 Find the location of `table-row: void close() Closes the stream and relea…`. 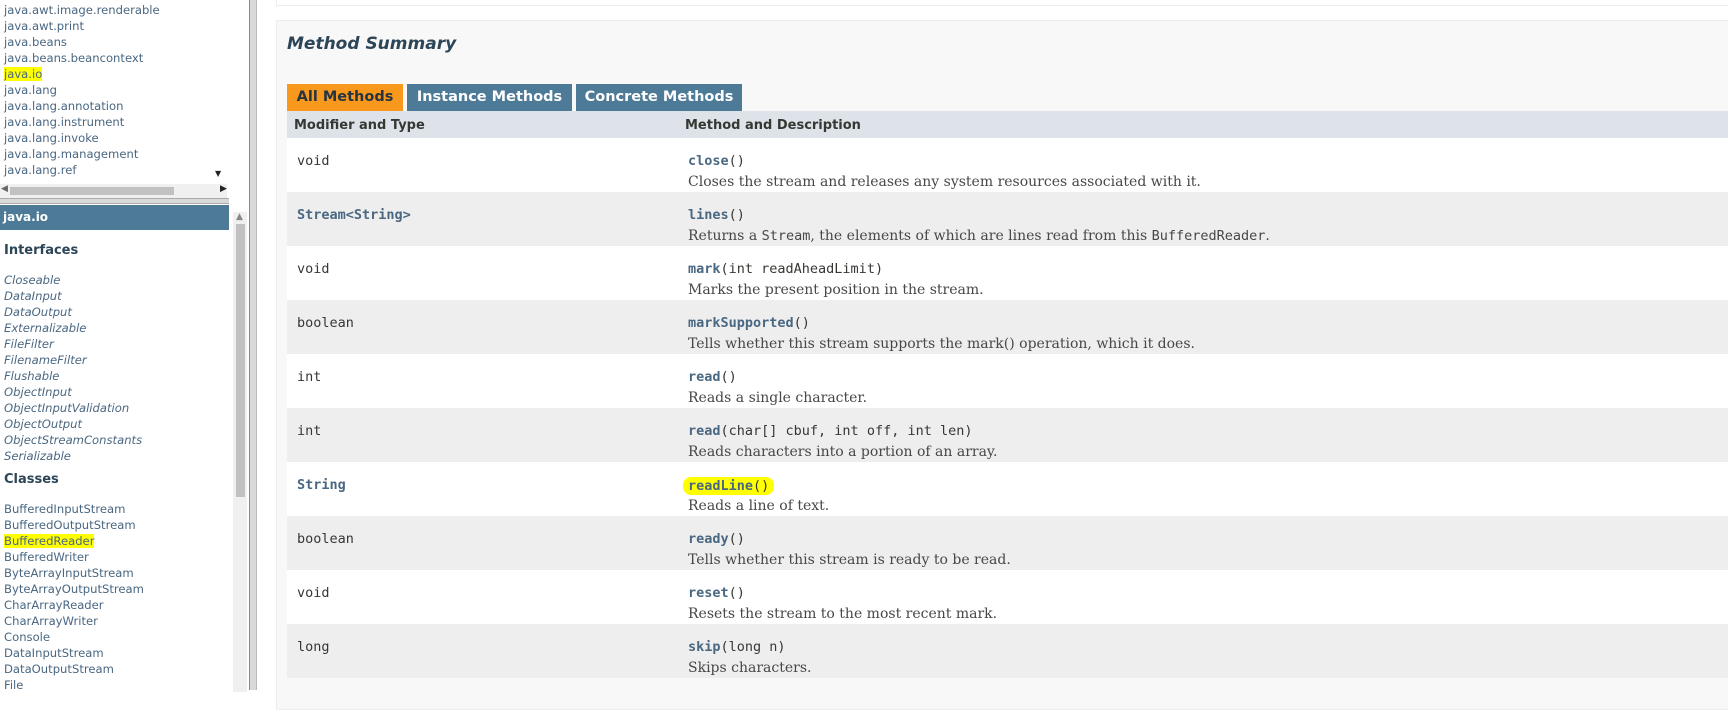

table-row: void close() Closes the stream and relea… is located at coordinates (1007, 165).